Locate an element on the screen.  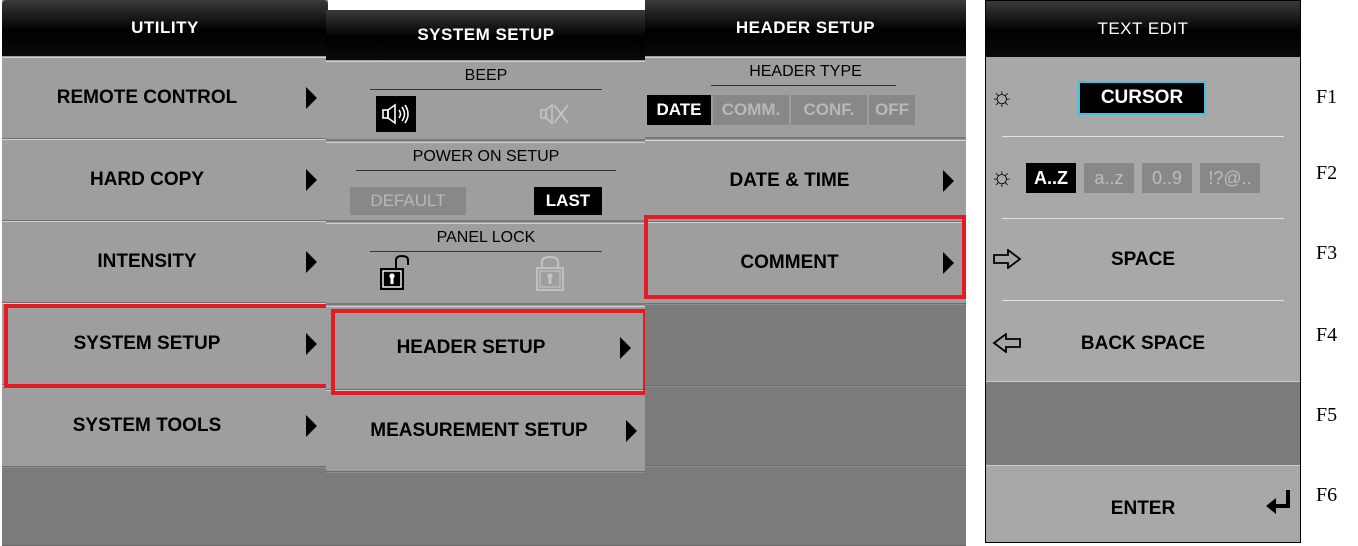
header-setup-label: HEADER SETUP is located at coordinates (471, 347).